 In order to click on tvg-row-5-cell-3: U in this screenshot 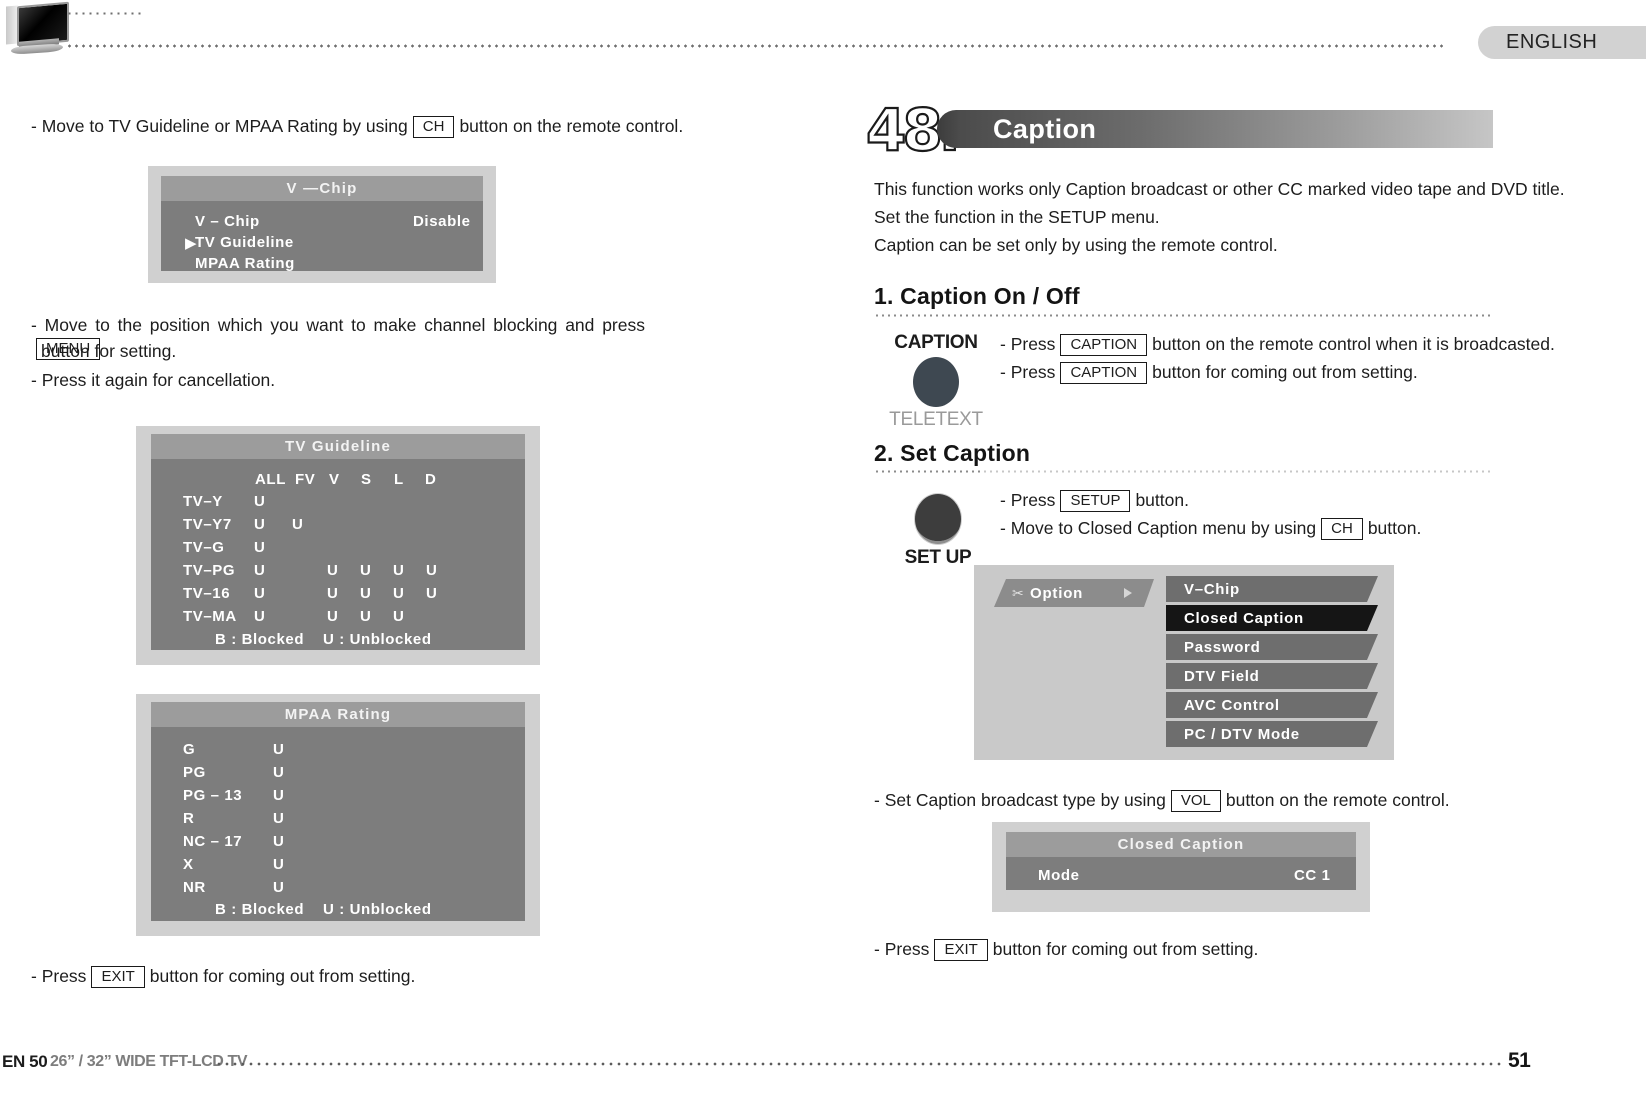, I will do `click(365, 616)`.